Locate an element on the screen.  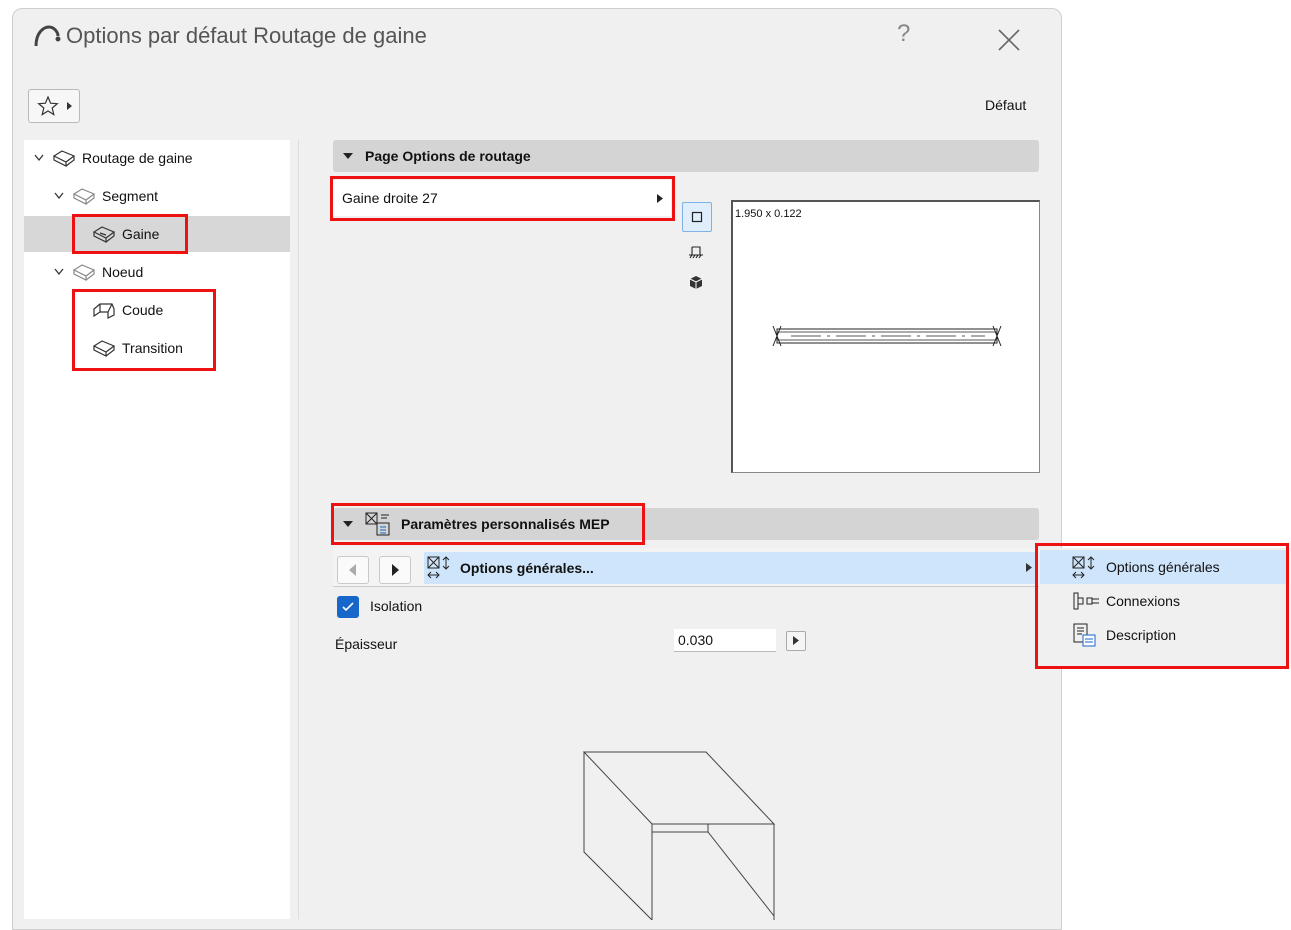
collapse-triangle-icon is located at coordinates (348, 156).